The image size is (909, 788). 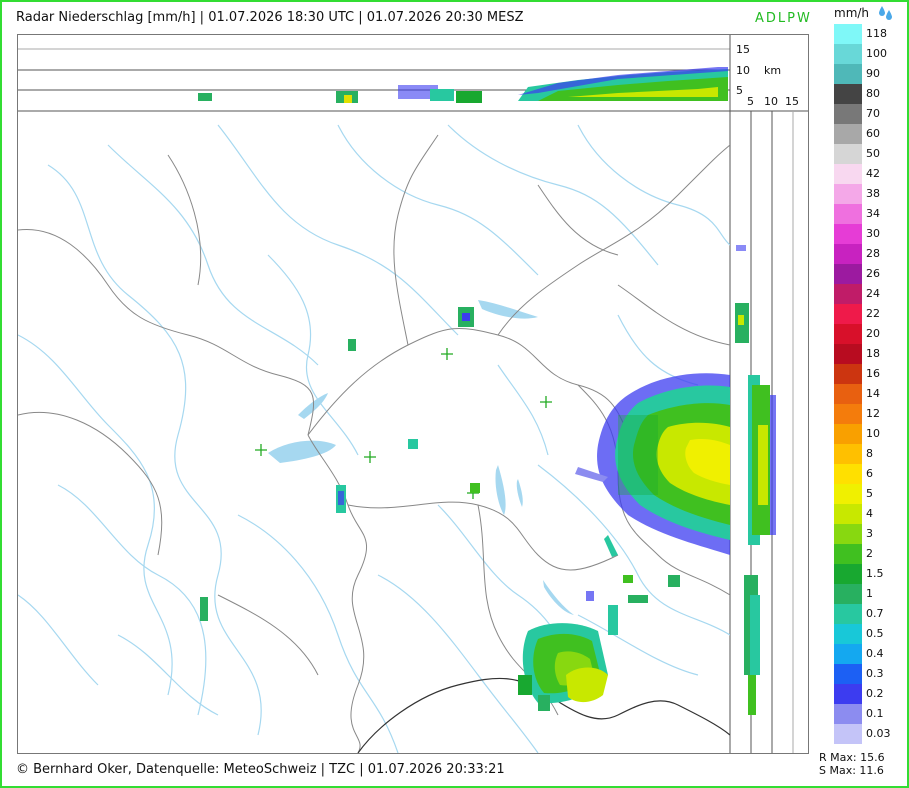 What do you see at coordinates (792, 101) in the screenshot?
I see `side-tick-15: 15` at bounding box center [792, 101].